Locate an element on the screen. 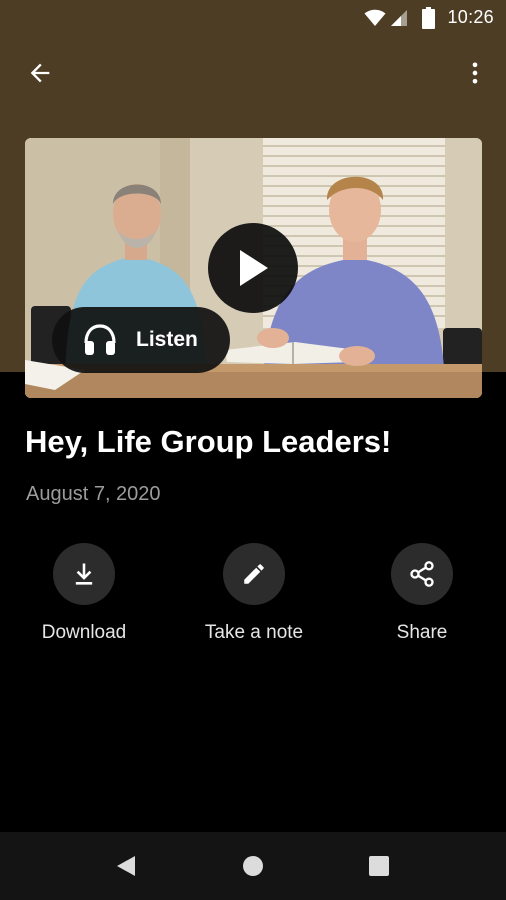 This screenshot has width=506, height=900. take-note-button: Take a note is located at coordinates (254, 593).